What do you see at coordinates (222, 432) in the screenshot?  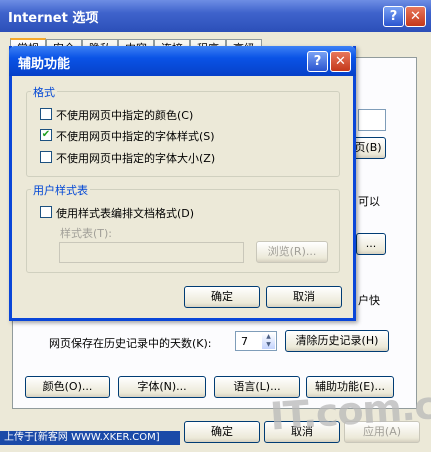 I see `outer-ok-button: 确定` at bounding box center [222, 432].